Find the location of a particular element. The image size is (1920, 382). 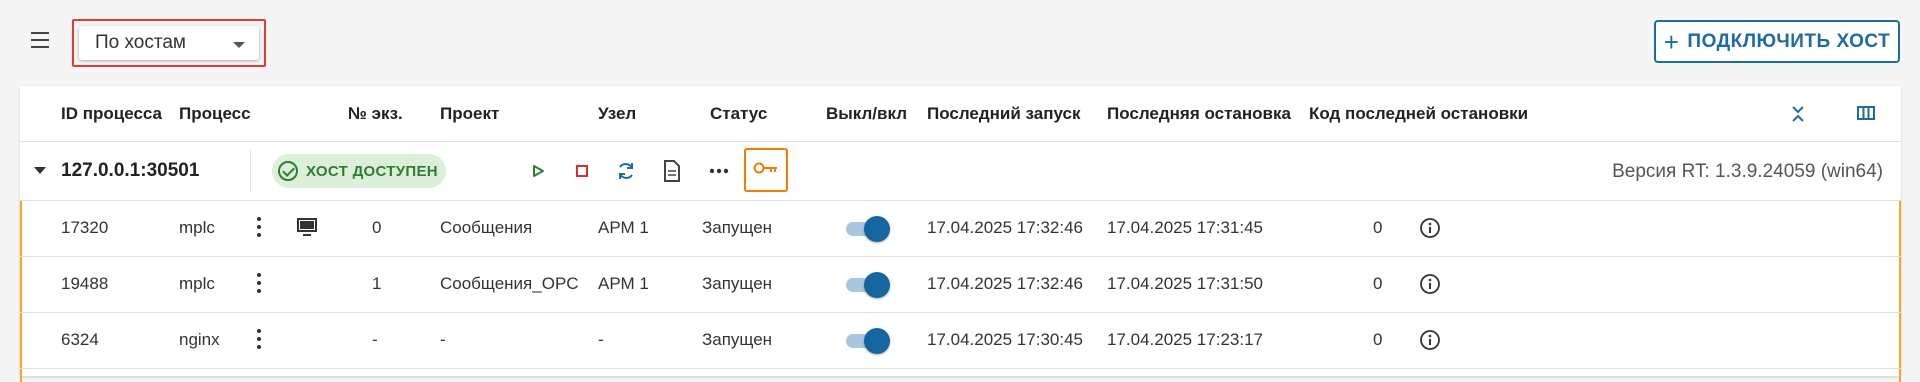

cell-project: - is located at coordinates (443, 339).